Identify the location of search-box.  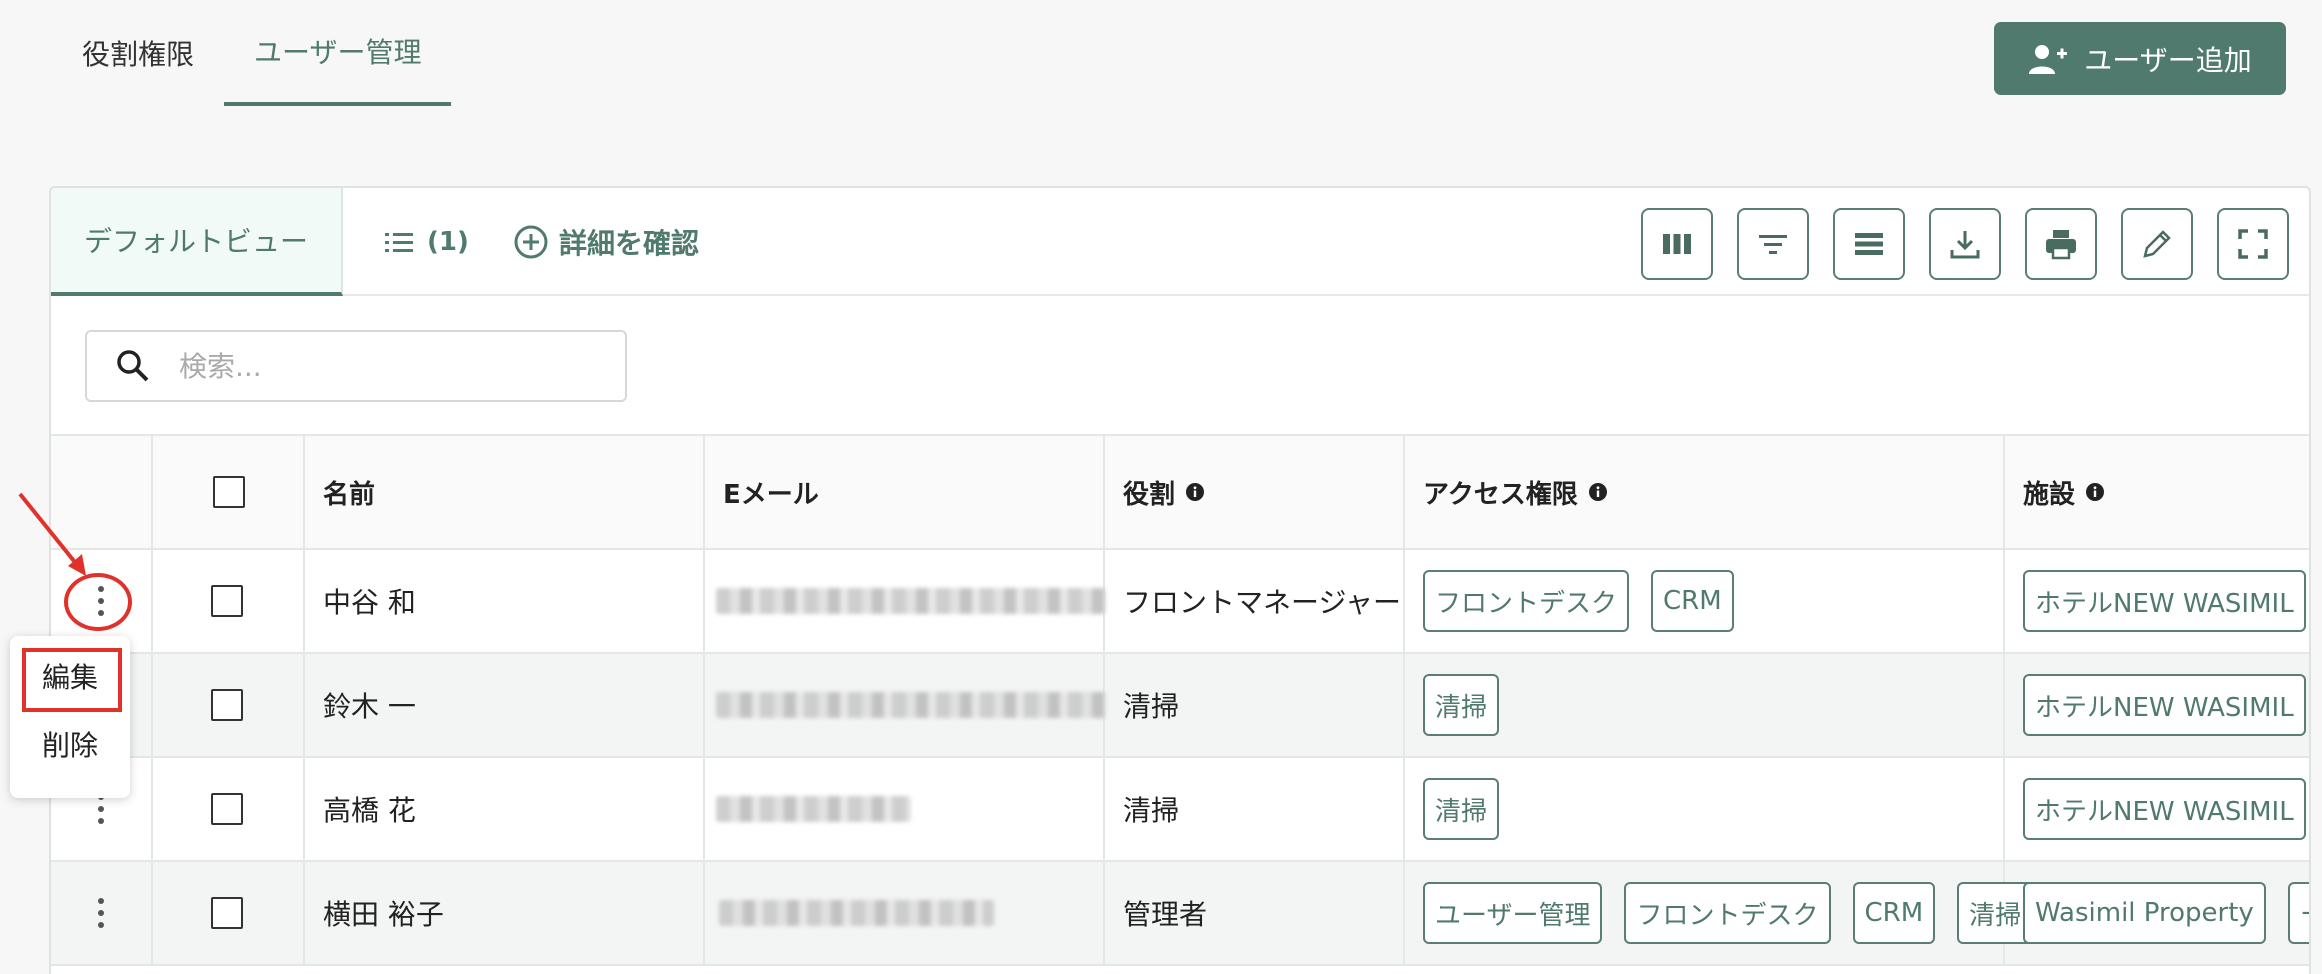
(356, 366).